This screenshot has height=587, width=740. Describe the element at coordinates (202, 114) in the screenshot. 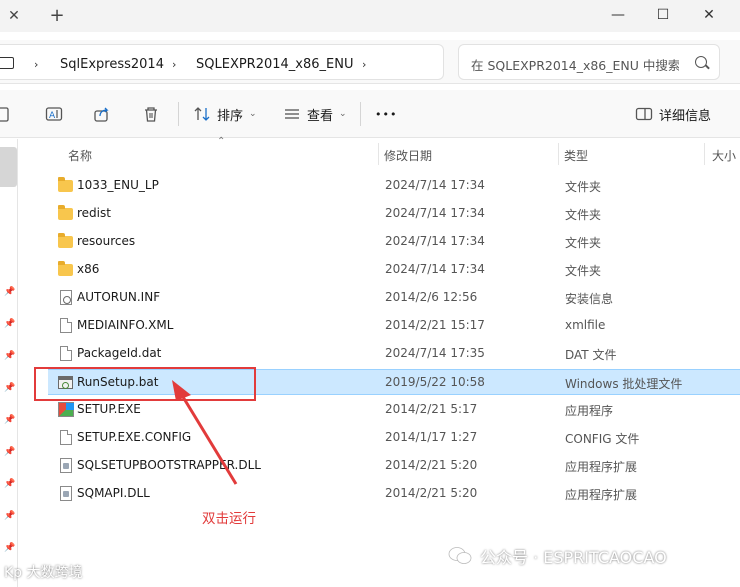

I see `sort-icon` at that location.